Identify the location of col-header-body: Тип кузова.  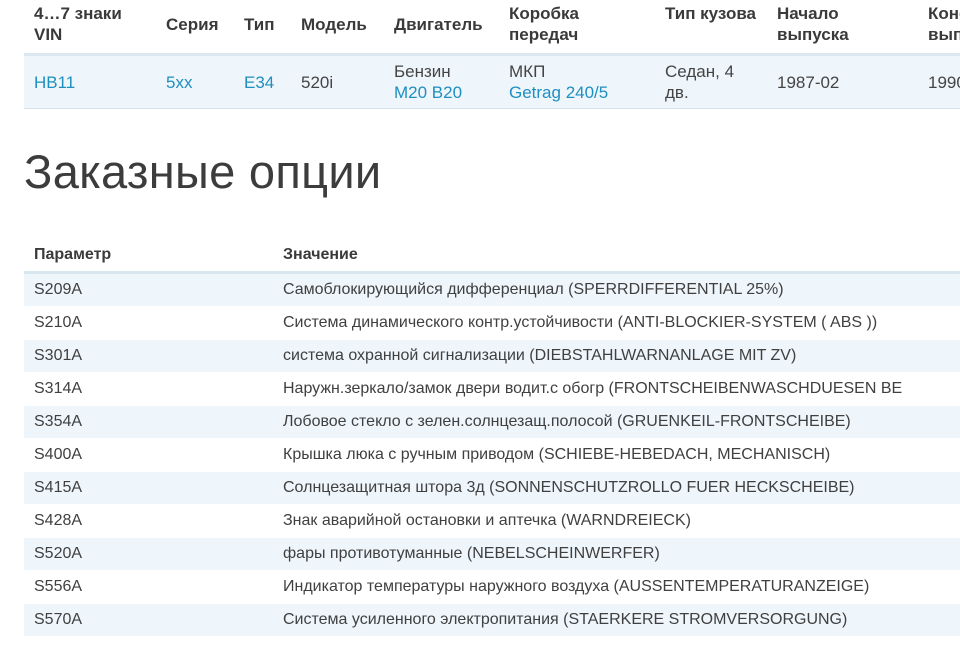
(711, 28).